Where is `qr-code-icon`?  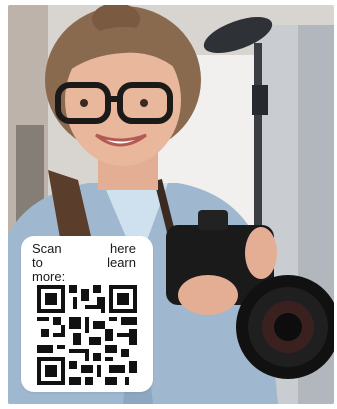
qr-code-icon is located at coordinates (87, 335).